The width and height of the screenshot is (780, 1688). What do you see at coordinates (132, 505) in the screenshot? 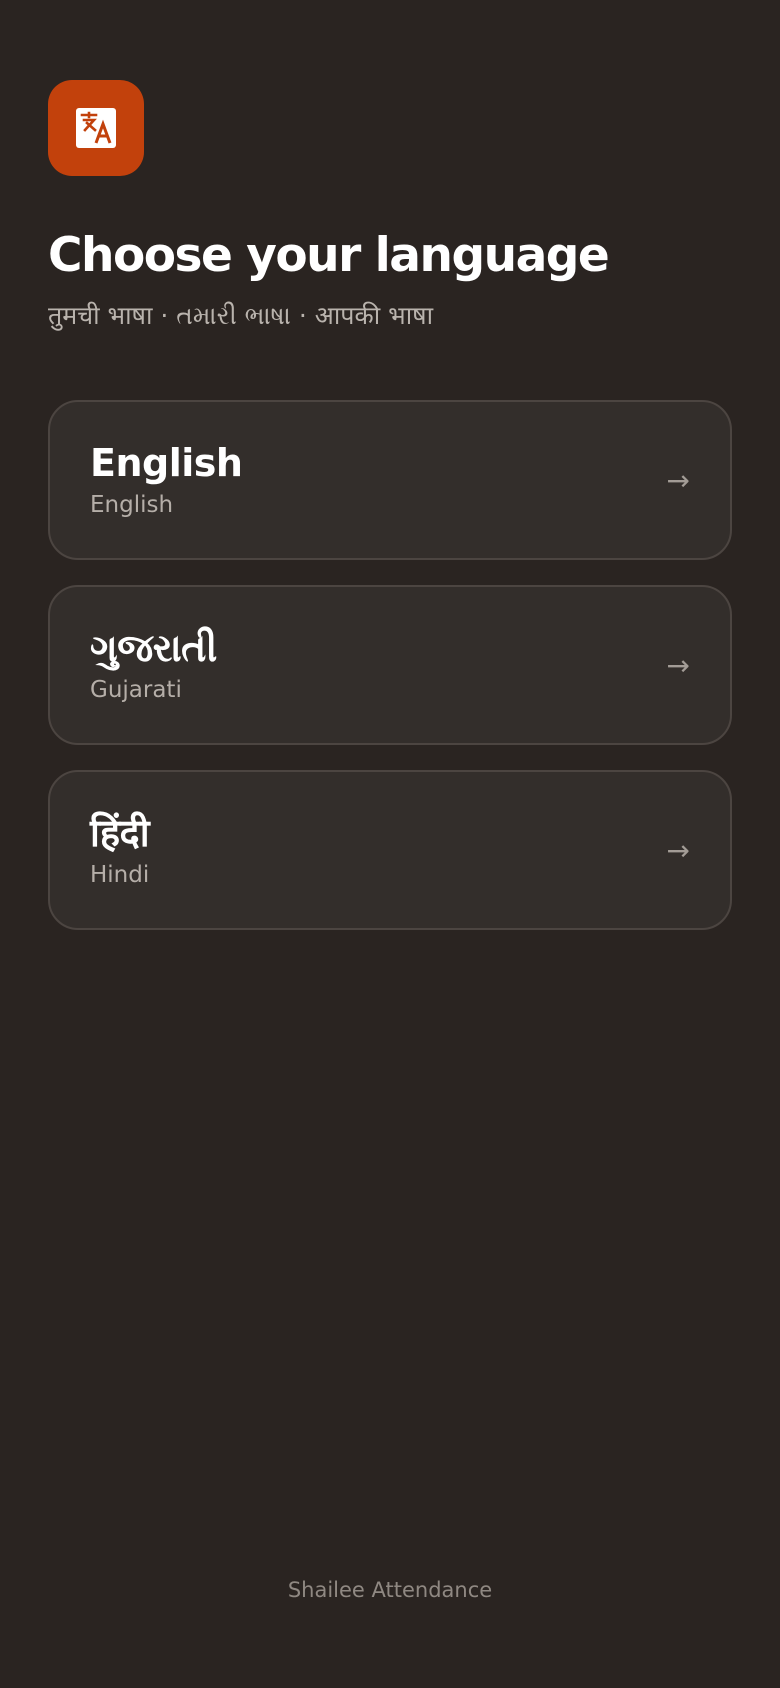
I see `language-english-name: English` at bounding box center [132, 505].